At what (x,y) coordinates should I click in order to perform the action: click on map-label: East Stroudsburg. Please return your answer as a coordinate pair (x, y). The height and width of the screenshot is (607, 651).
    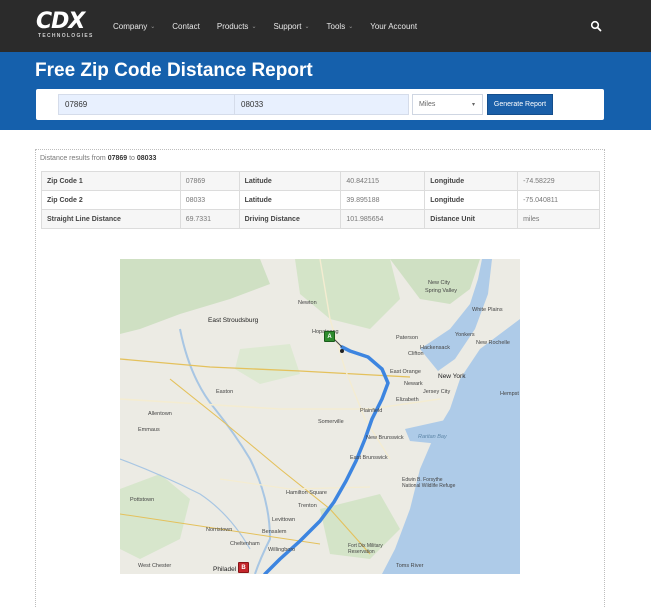
    Looking at the image, I should click on (233, 320).